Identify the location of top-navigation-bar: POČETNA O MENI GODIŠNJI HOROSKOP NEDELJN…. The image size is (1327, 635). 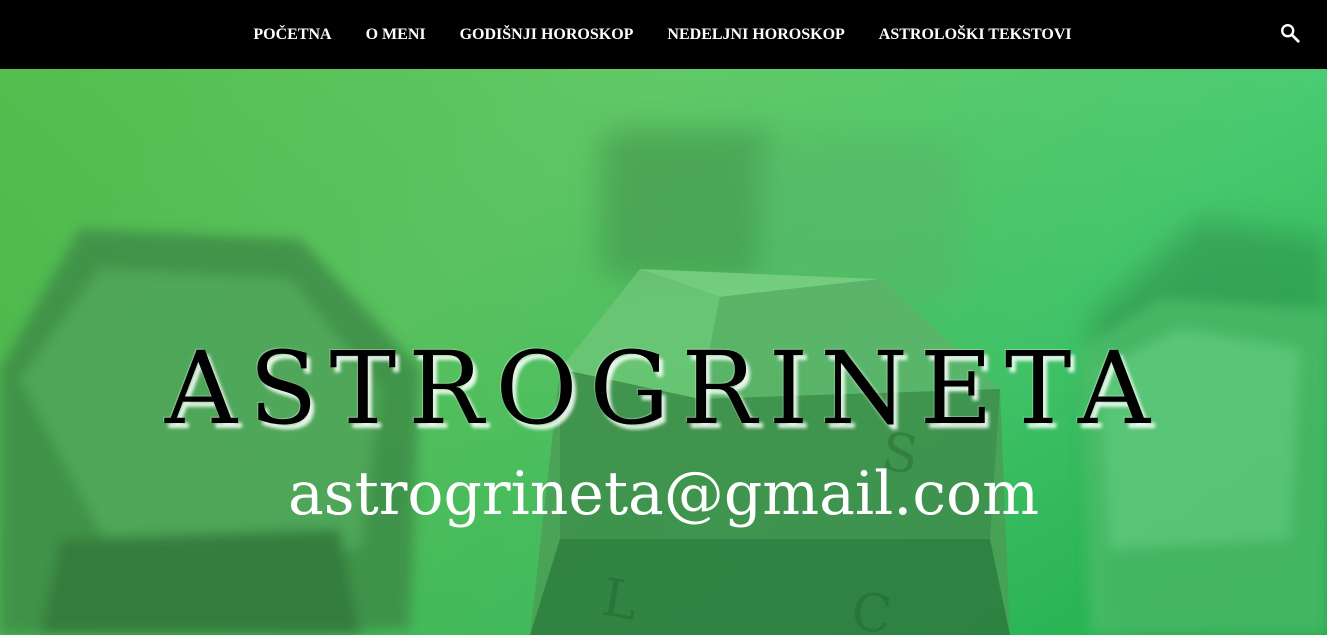
(663, 34).